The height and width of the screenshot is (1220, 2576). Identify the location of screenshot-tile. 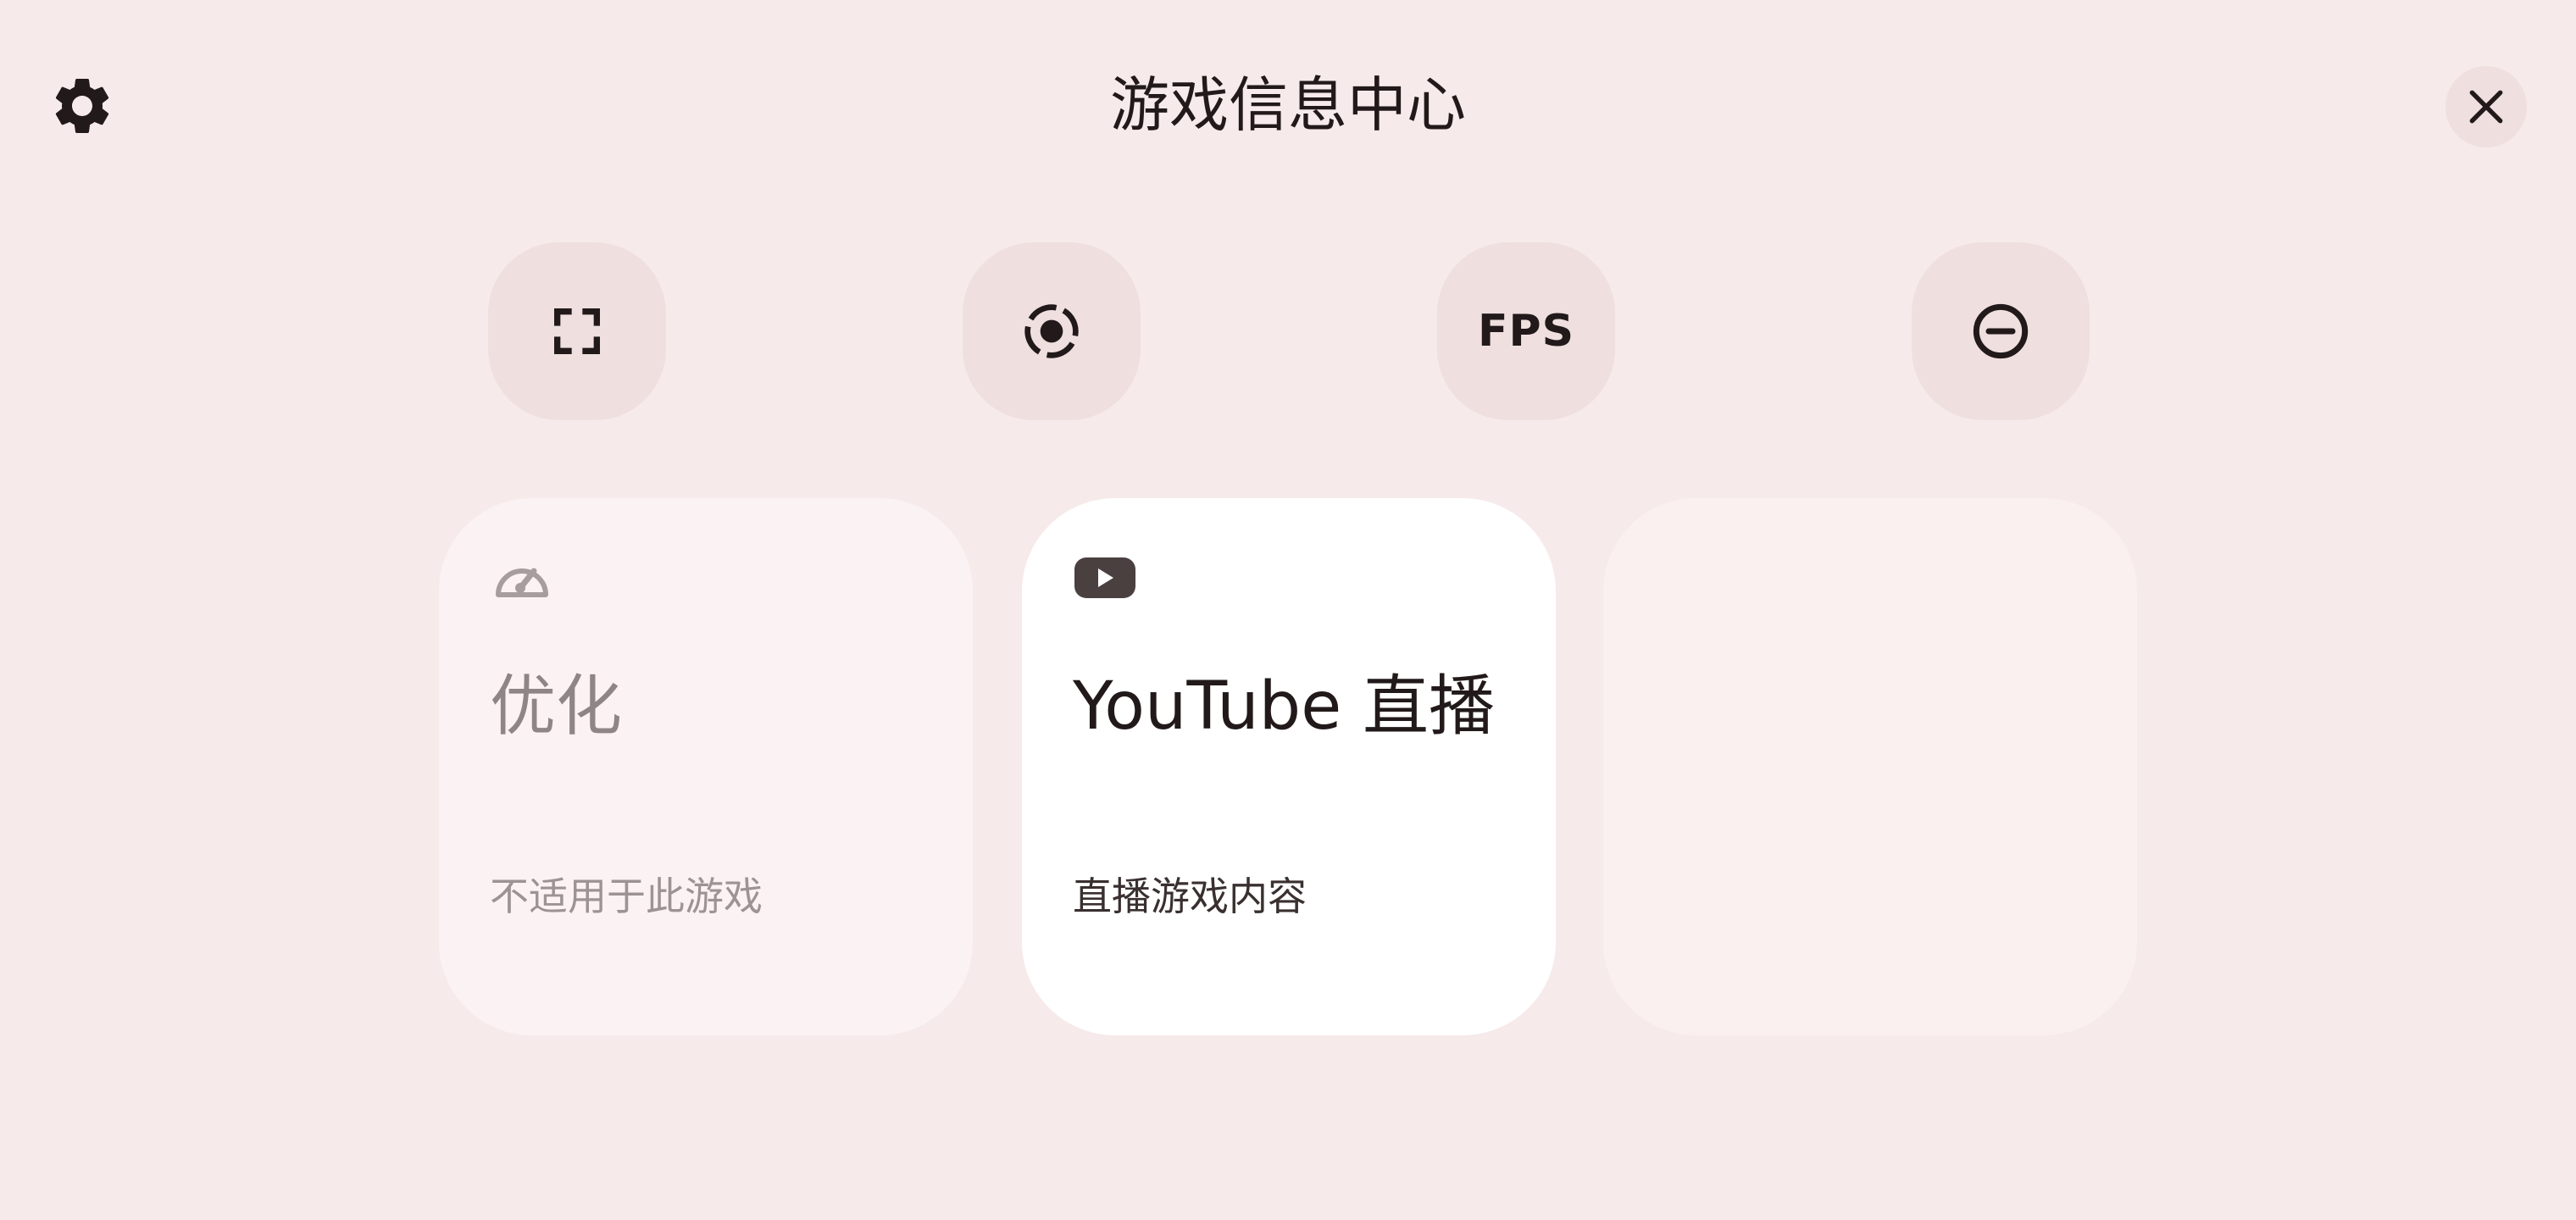
(577, 331).